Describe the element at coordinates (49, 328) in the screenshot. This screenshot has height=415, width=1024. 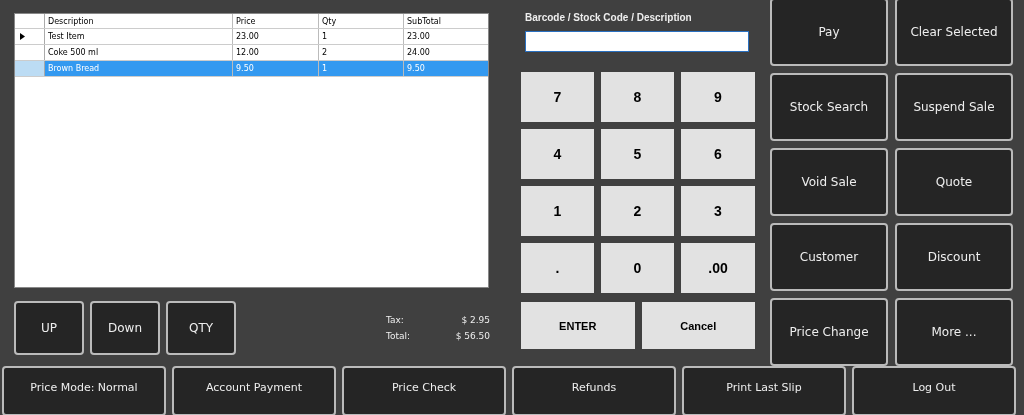
I see `nav-button: UP` at that location.